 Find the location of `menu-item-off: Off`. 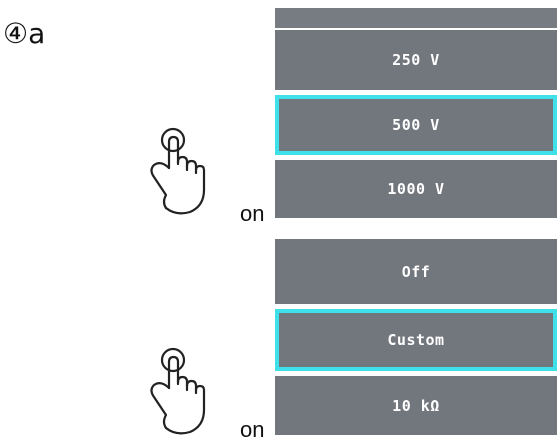

menu-item-off: Off is located at coordinates (416, 271).